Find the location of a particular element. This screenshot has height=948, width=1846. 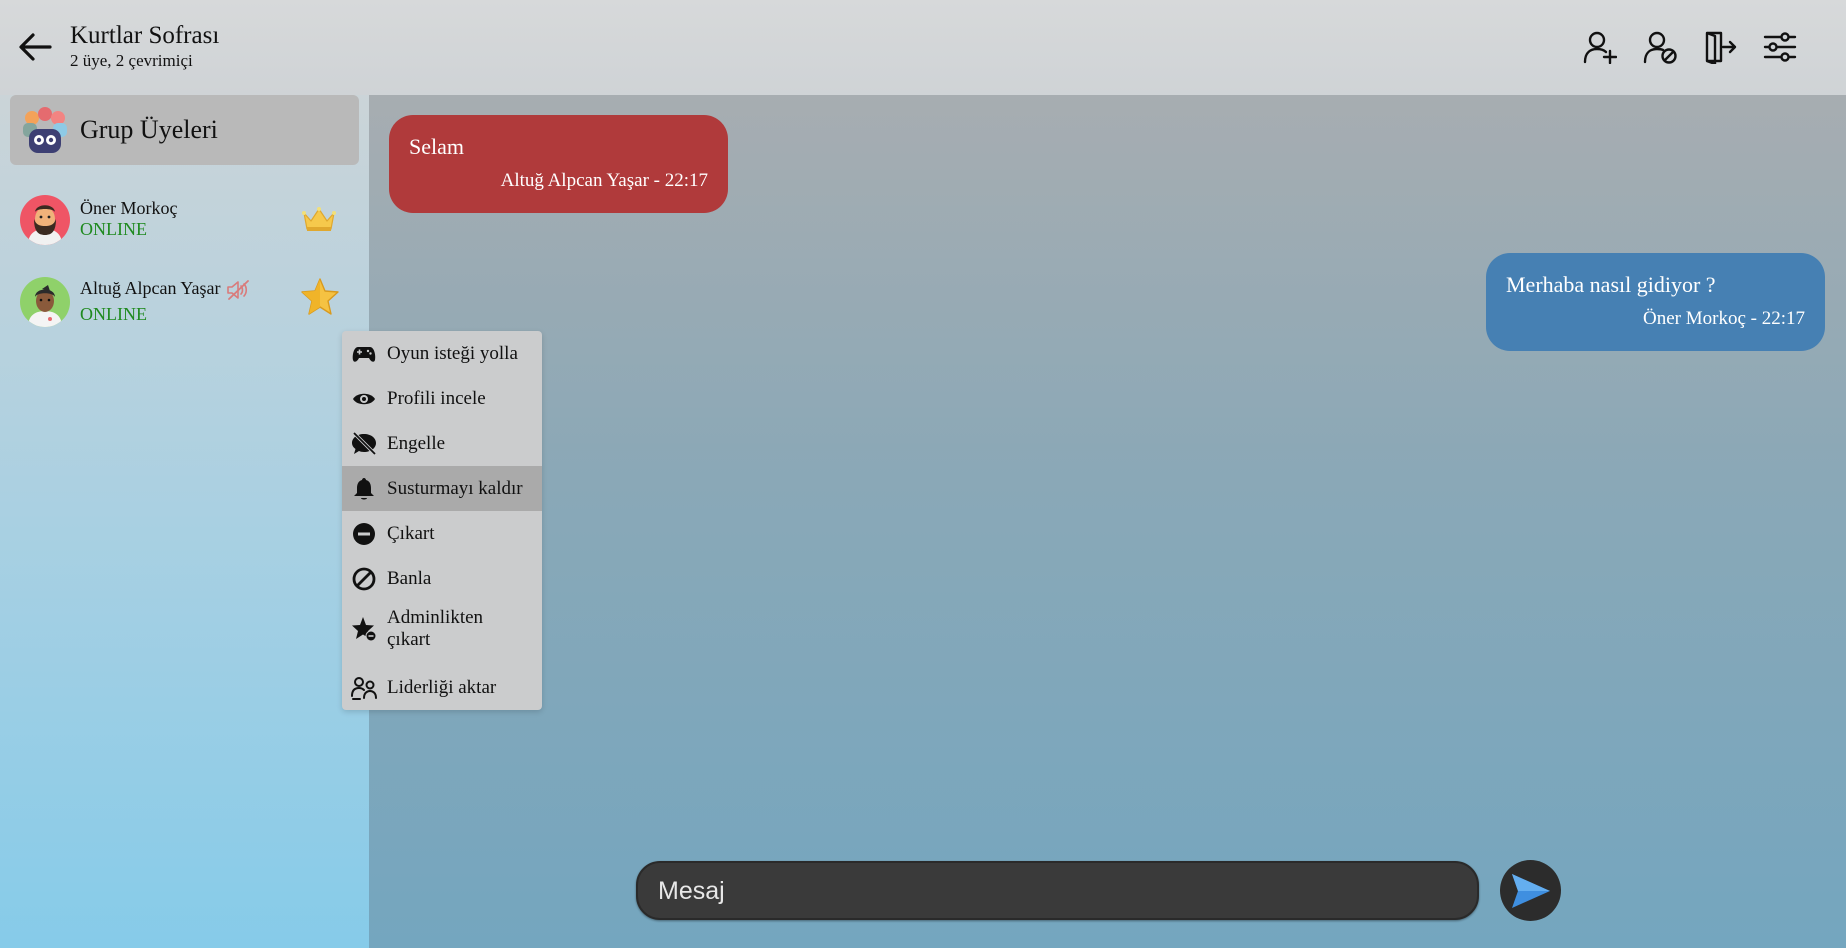

message-text: Selam is located at coordinates (436, 146).